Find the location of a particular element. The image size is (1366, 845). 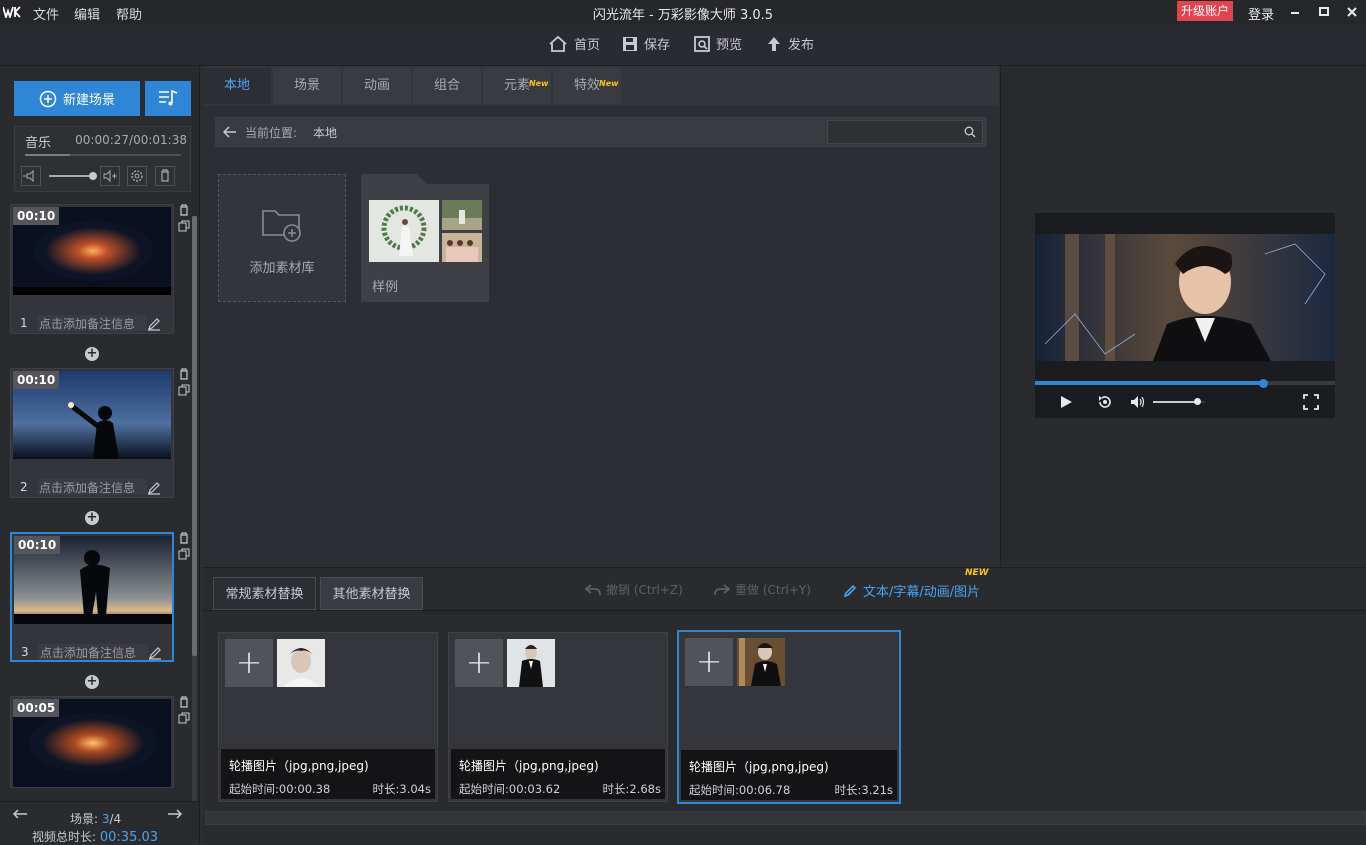

folder-add-icon is located at coordinates (283, 224).